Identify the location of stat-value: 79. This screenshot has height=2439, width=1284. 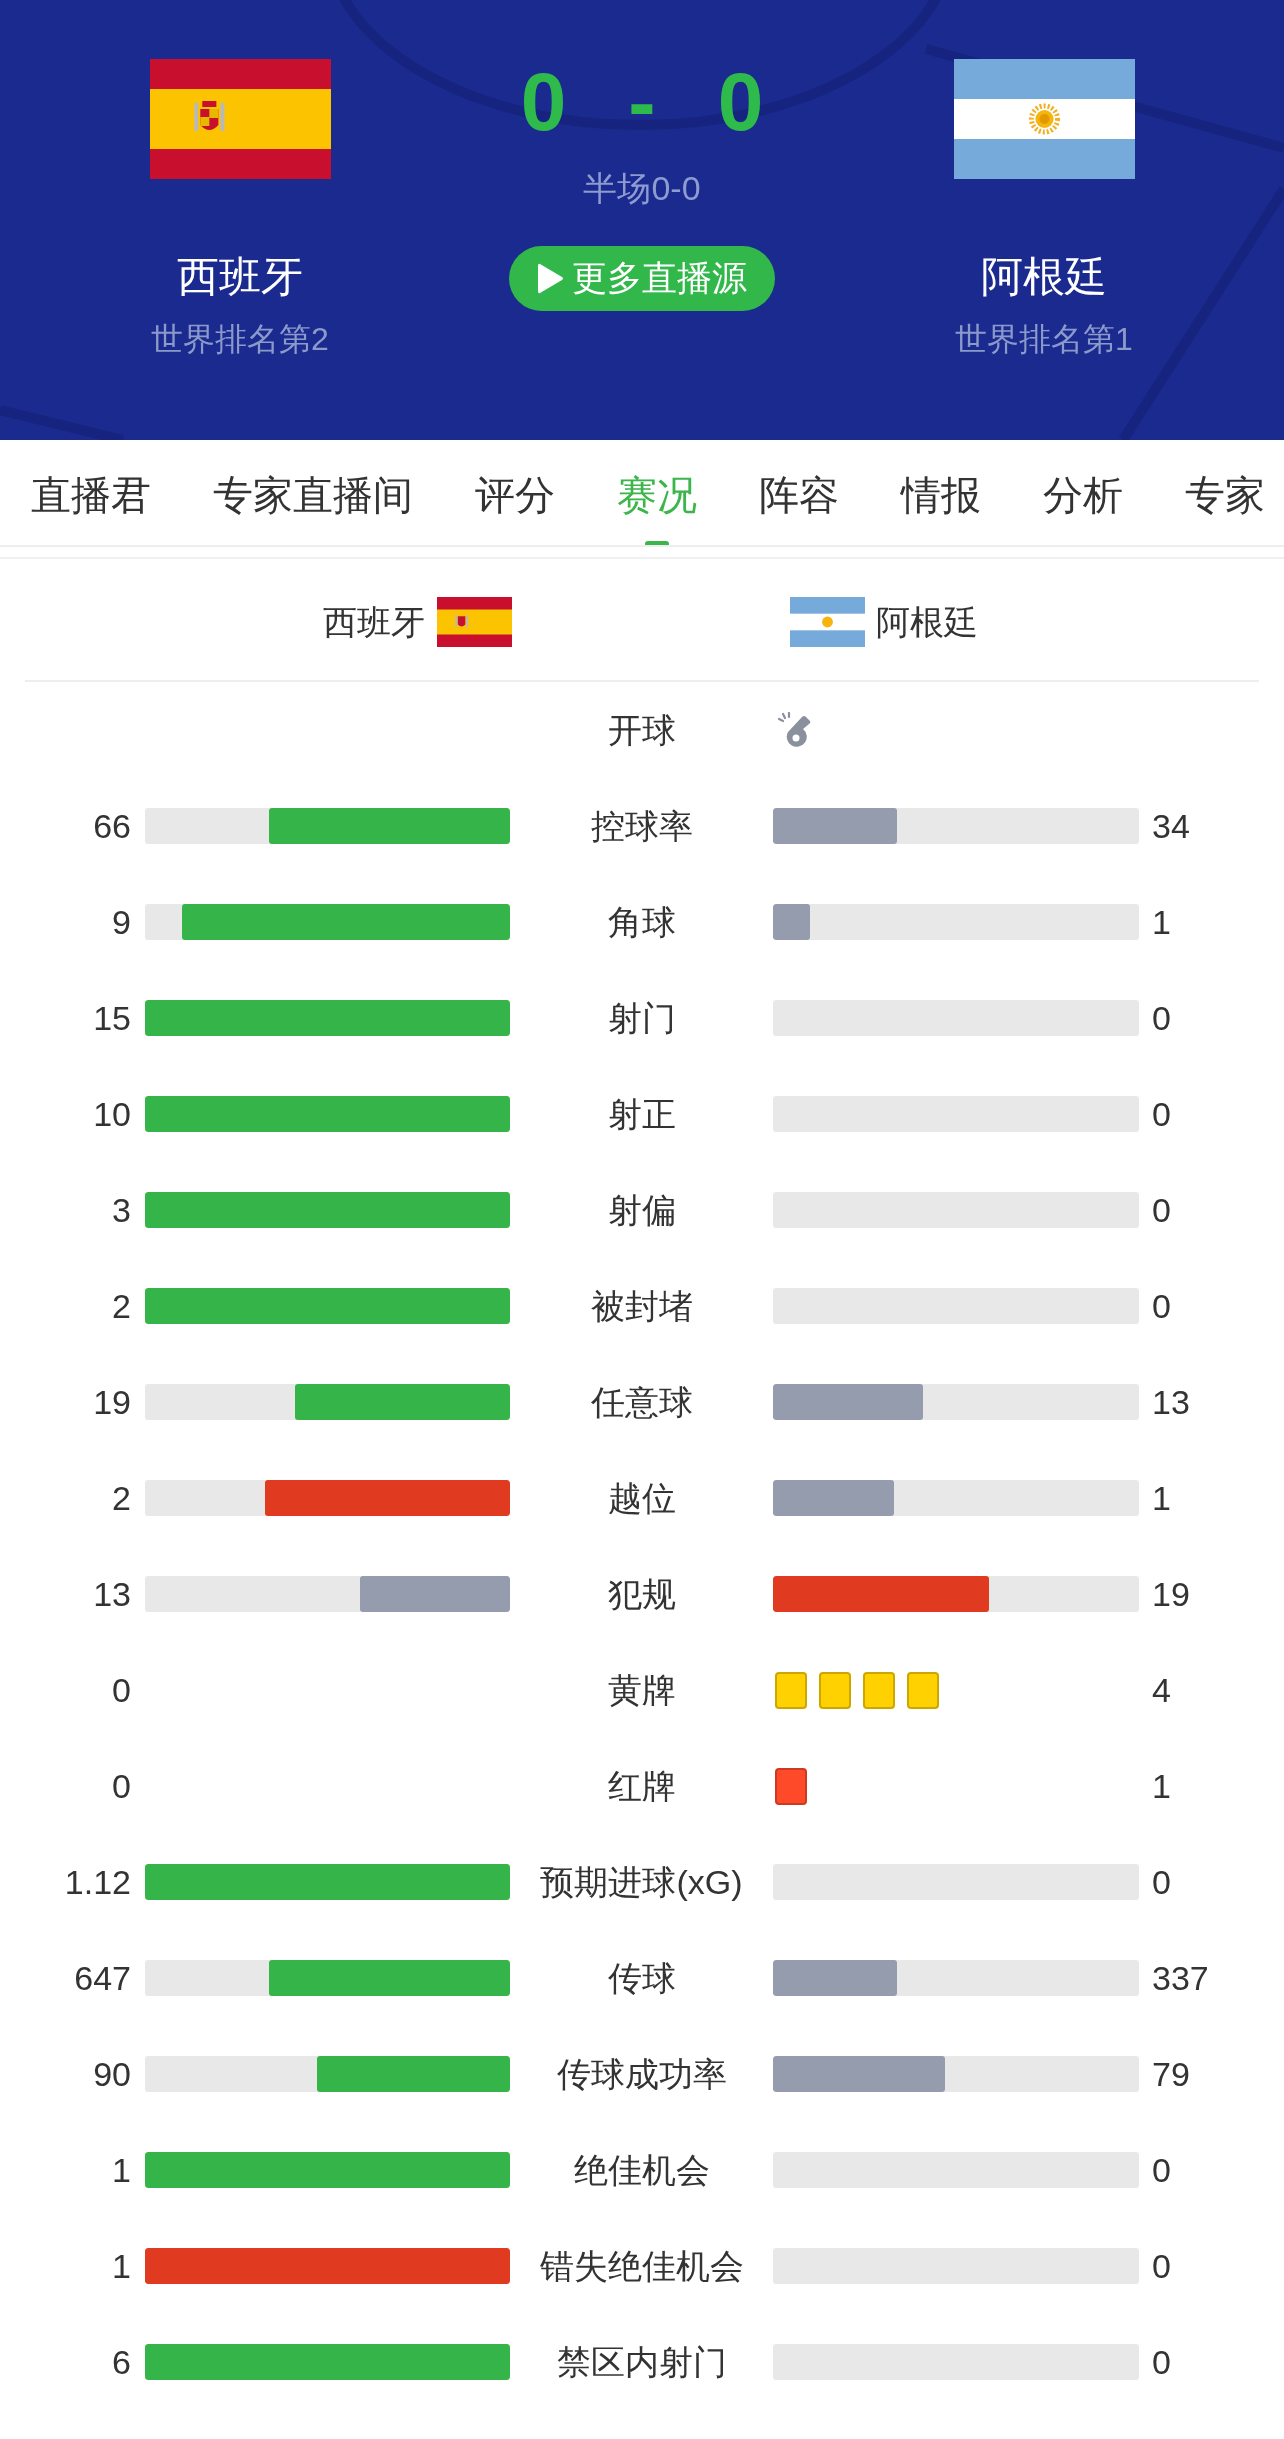
(1171, 2074).